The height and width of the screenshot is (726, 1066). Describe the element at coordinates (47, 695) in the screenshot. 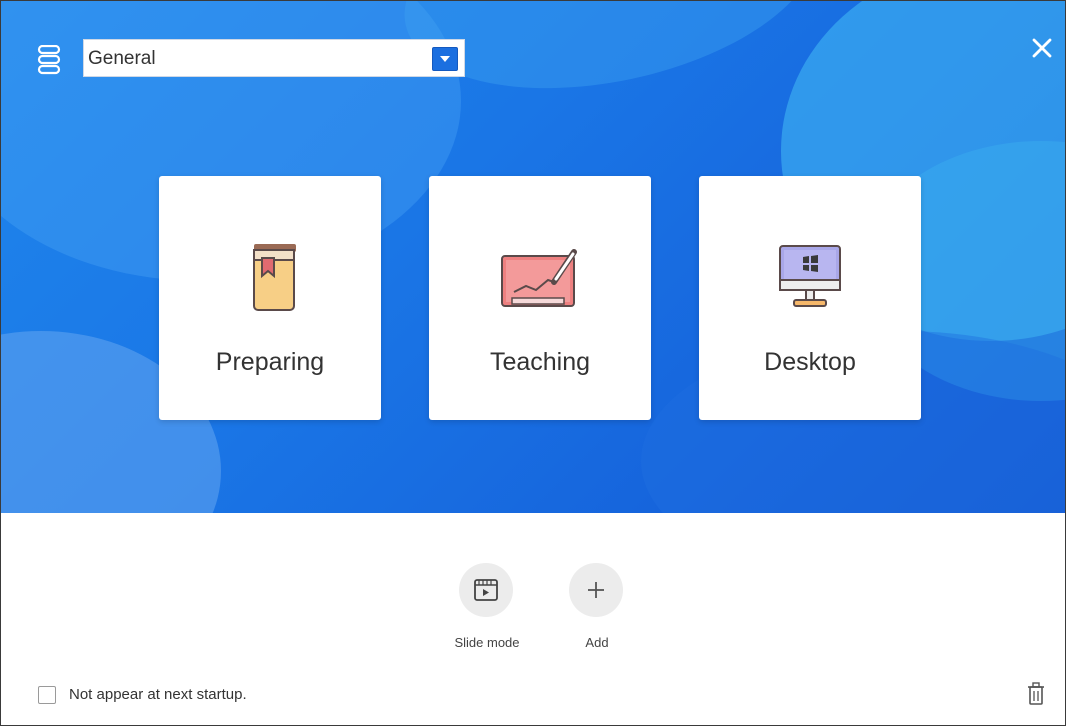

I see `startup-checkbox` at that location.